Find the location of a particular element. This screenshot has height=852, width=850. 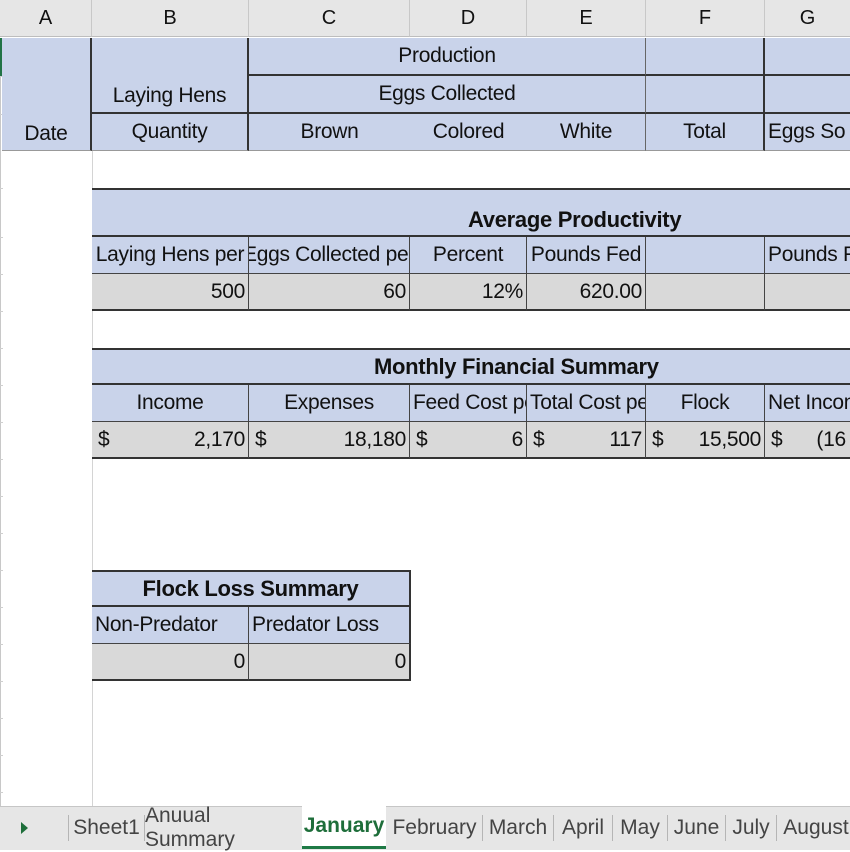

fls-header-predator-loss: Predator Loss is located at coordinates (330, 625).